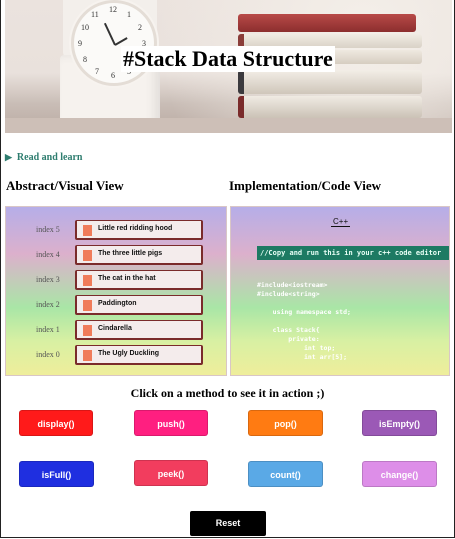 The height and width of the screenshot is (539, 455). What do you see at coordinates (56, 423) in the screenshot?
I see `display-button: display()` at bounding box center [56, 423].